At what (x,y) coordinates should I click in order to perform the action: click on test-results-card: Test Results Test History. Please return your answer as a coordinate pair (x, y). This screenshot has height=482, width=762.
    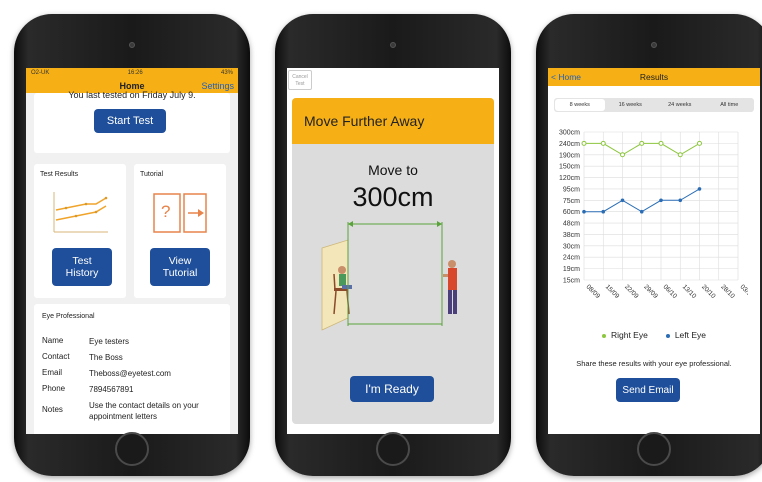
    Looking at the image, I should click on (80, 231).